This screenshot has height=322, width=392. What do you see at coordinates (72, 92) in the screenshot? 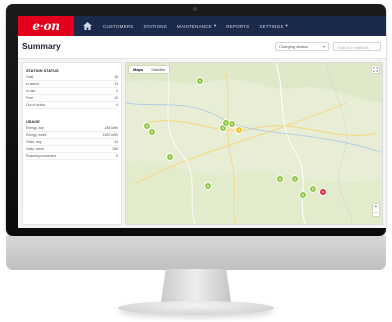
I see `table-row: In use 3` at bounding box center [72, 92].